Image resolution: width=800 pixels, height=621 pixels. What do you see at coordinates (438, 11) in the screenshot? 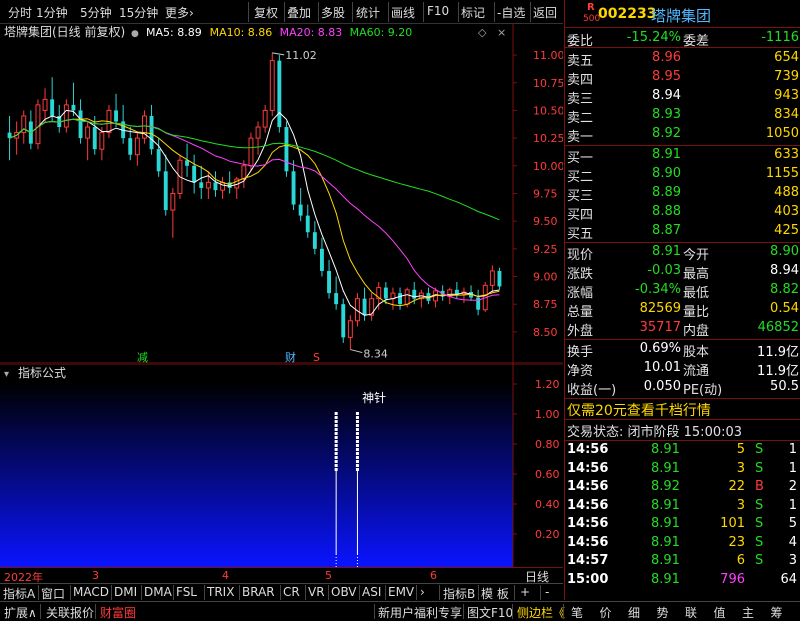
I see `toolbar-f10-button: F10` at bounding box center [438, 11].